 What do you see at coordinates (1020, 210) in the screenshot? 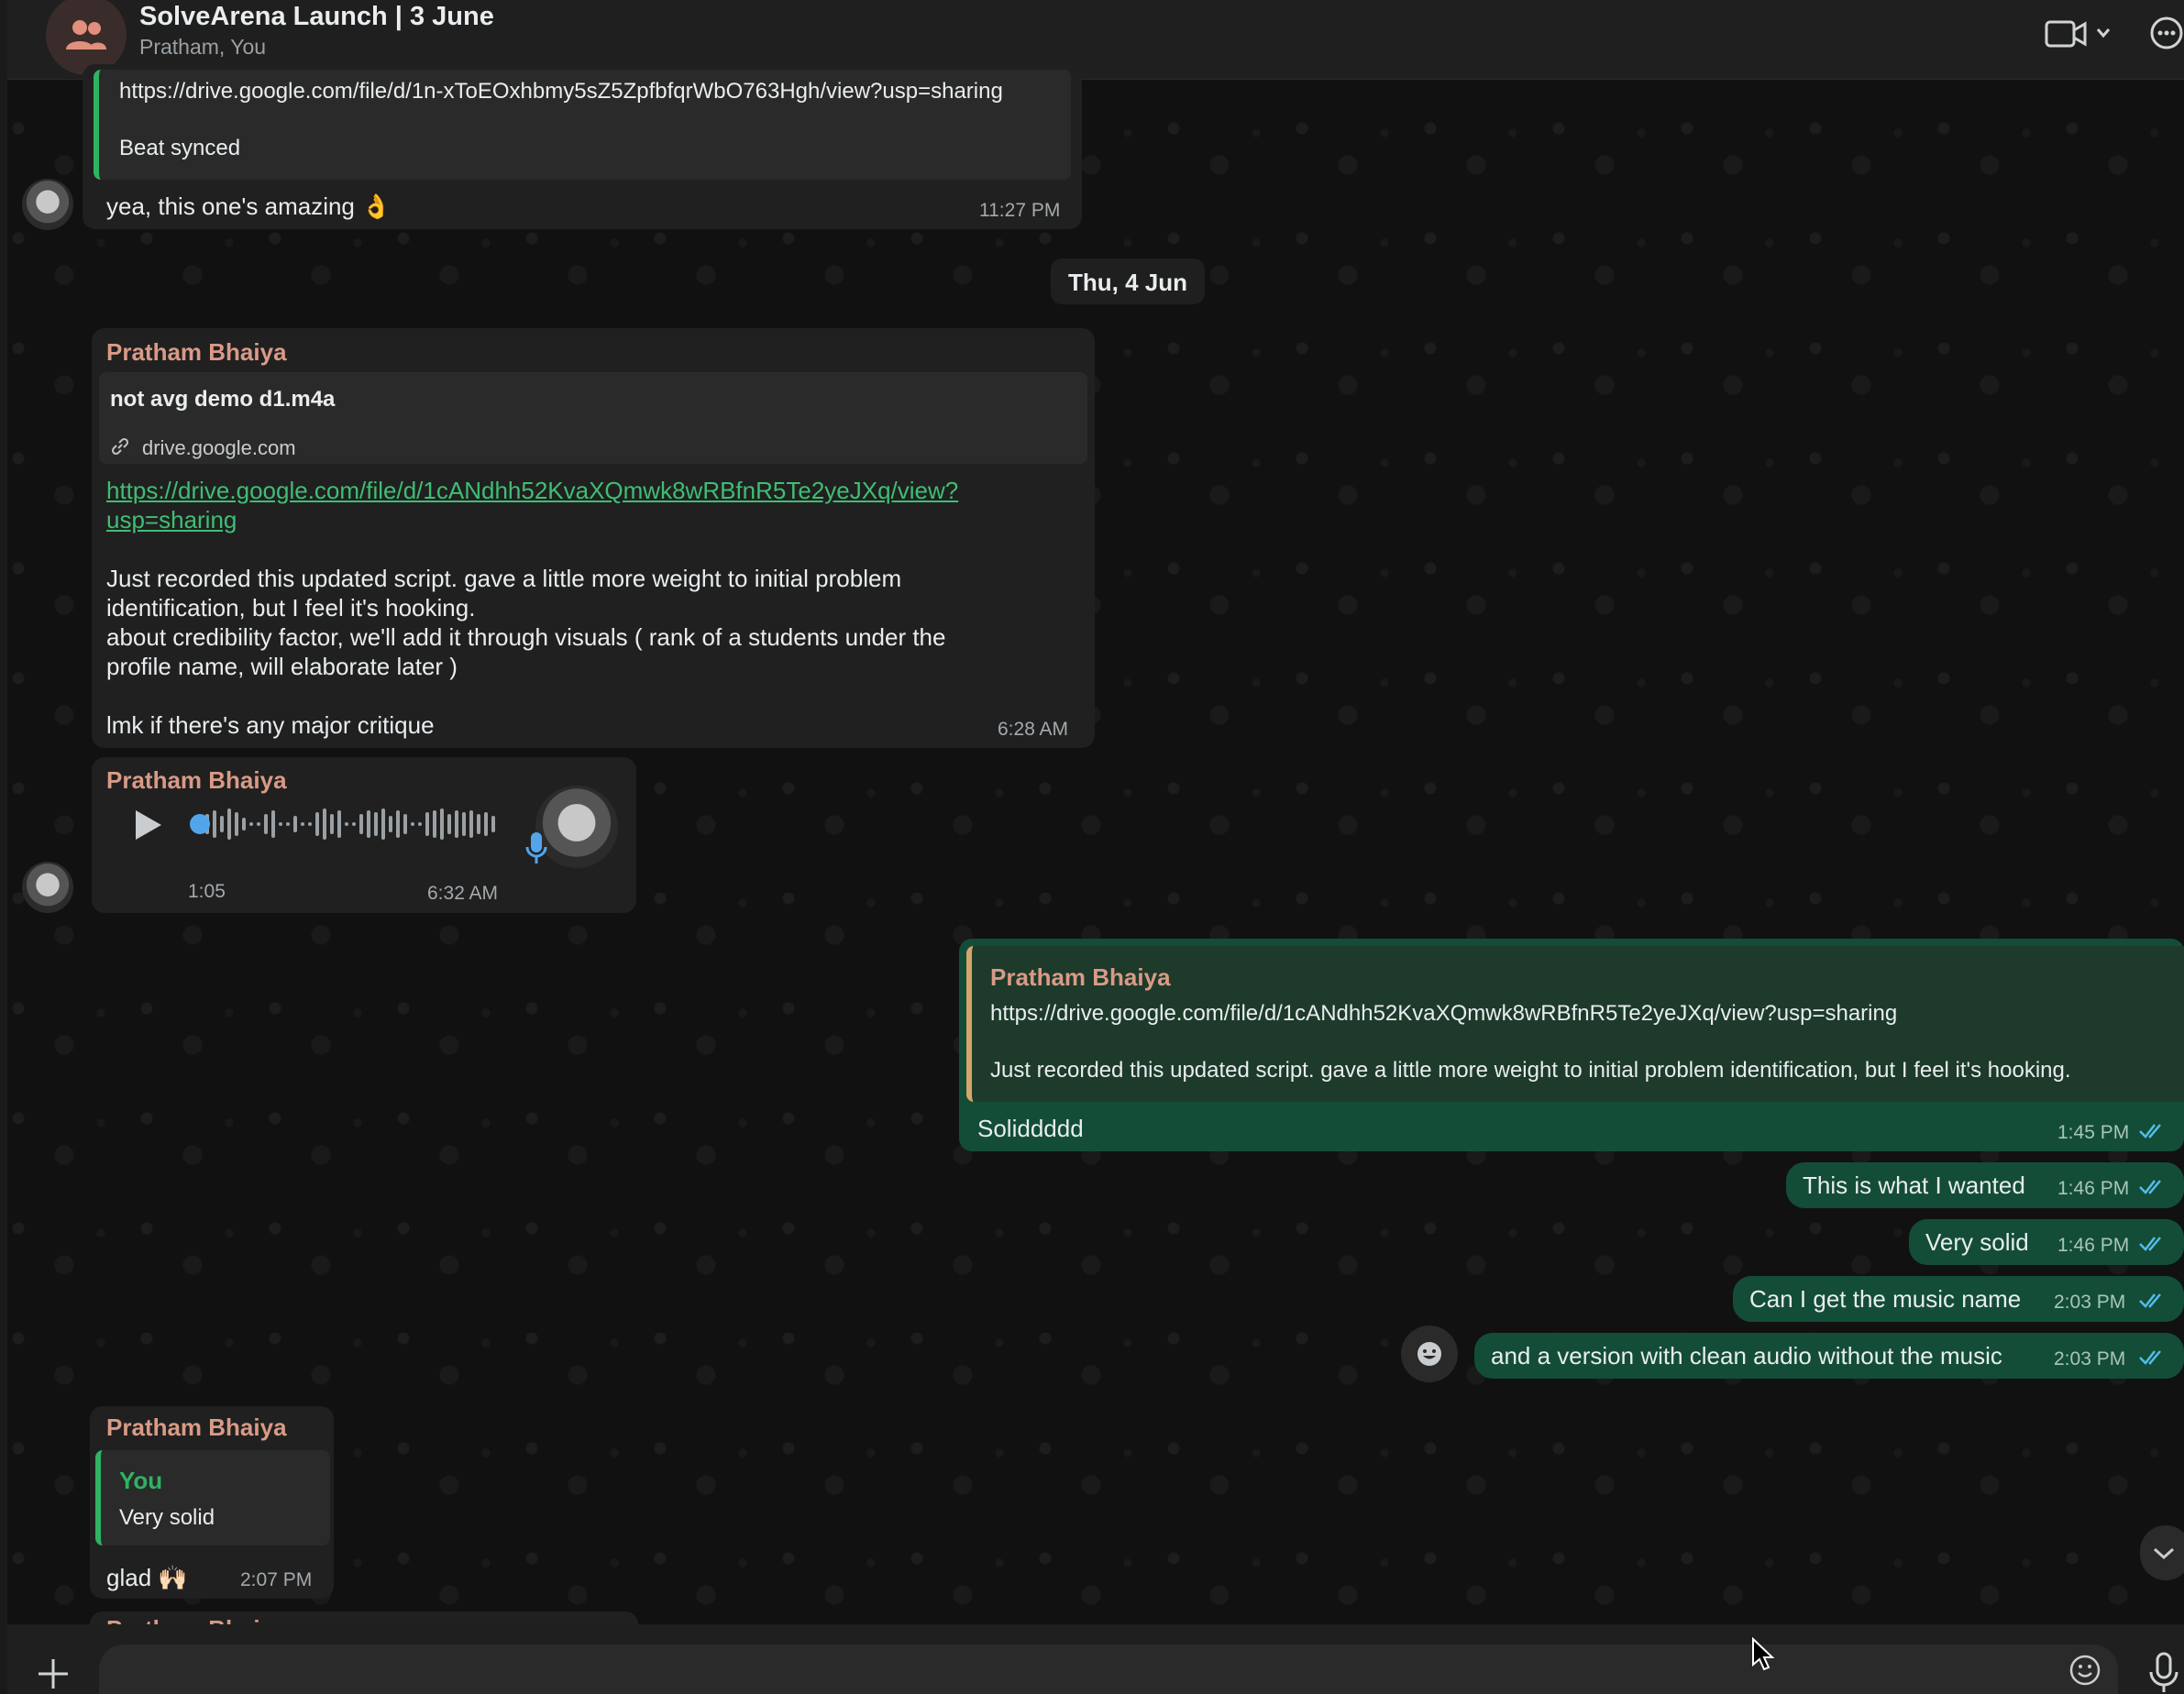
I see `message-time: 11:27 PM` at bounding box center [1020, 210].